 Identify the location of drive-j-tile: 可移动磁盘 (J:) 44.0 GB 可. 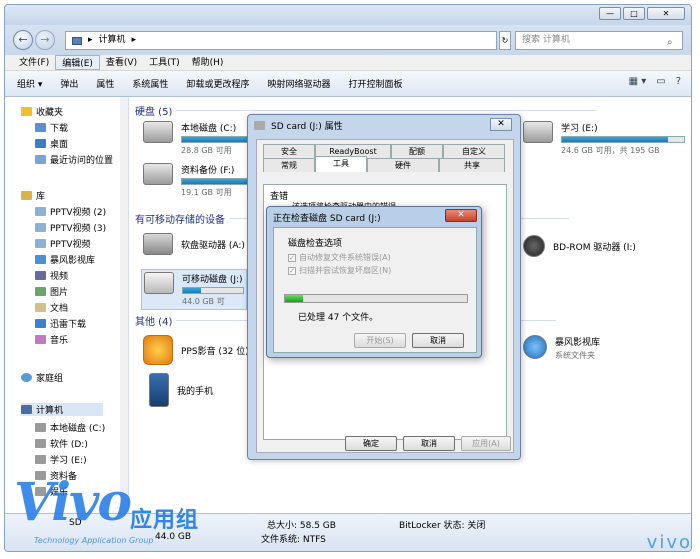
(194, 289).